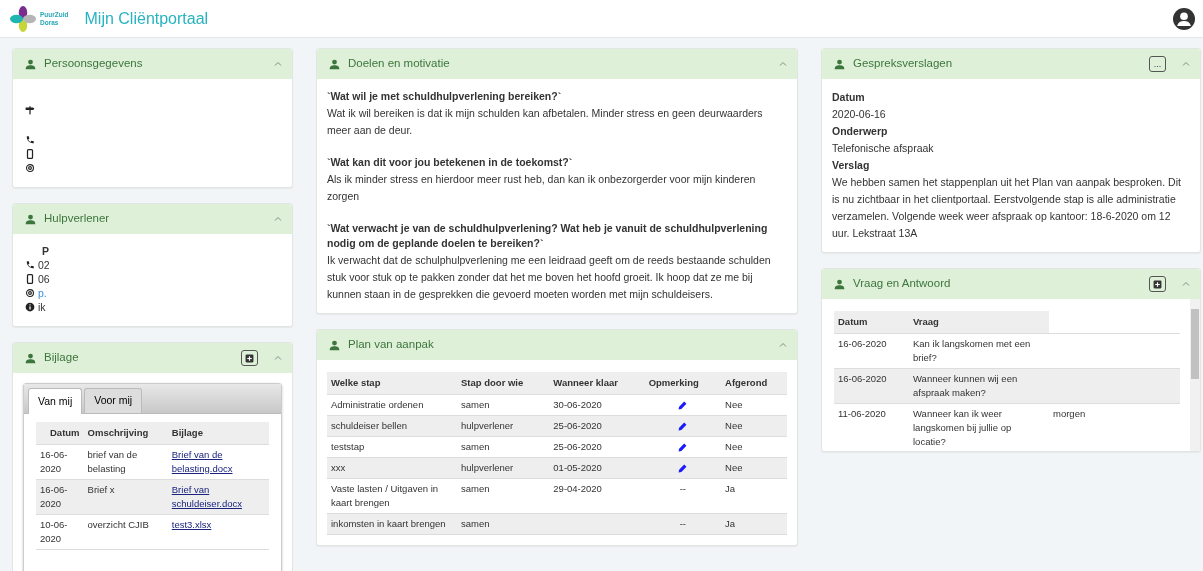 Image resolution: width=1203 pixels, height=571 pixels. I want to click on question-text: `Wat kan dit voor jou betekenen in de toekomst?`, so click(450, 162).